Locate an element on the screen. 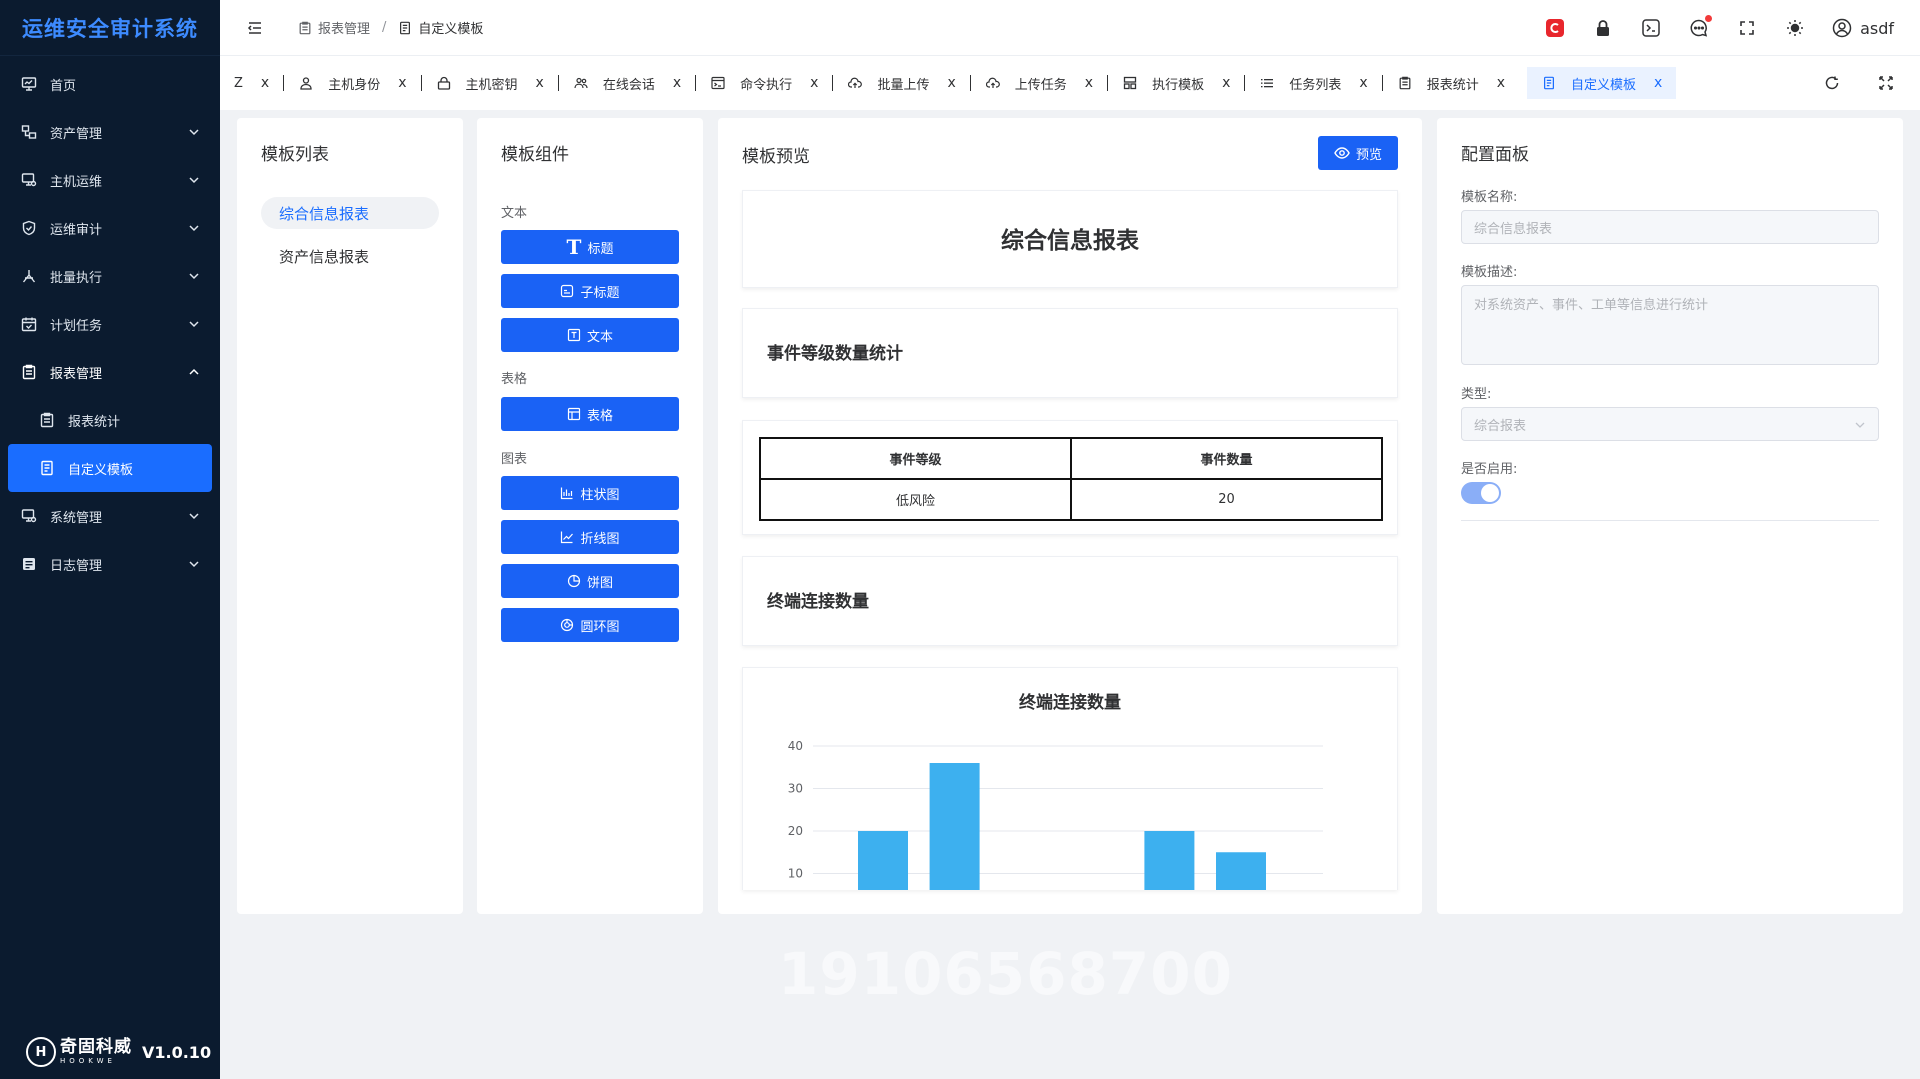 Image resolution: width=1920 pixels, height=1079 pixels. company-logo: H is located at coordinates (41, 1052).